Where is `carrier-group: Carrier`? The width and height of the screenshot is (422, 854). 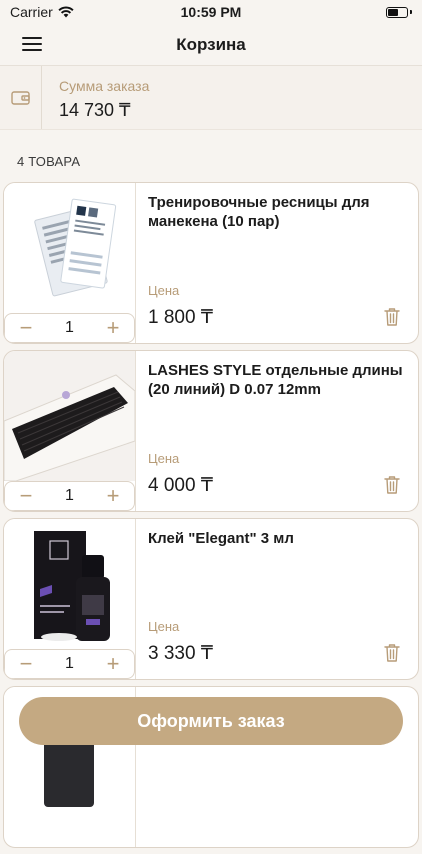 carrier-group: Carrier is located at coordinates (42, 12).